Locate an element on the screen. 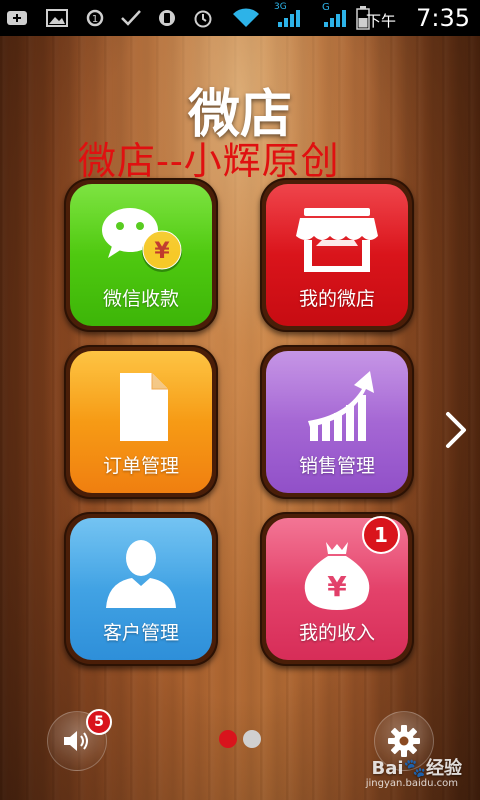 The image size is (480, 800). watermark-brand: Bai🐾经验 is located at coordinates (416, 768).